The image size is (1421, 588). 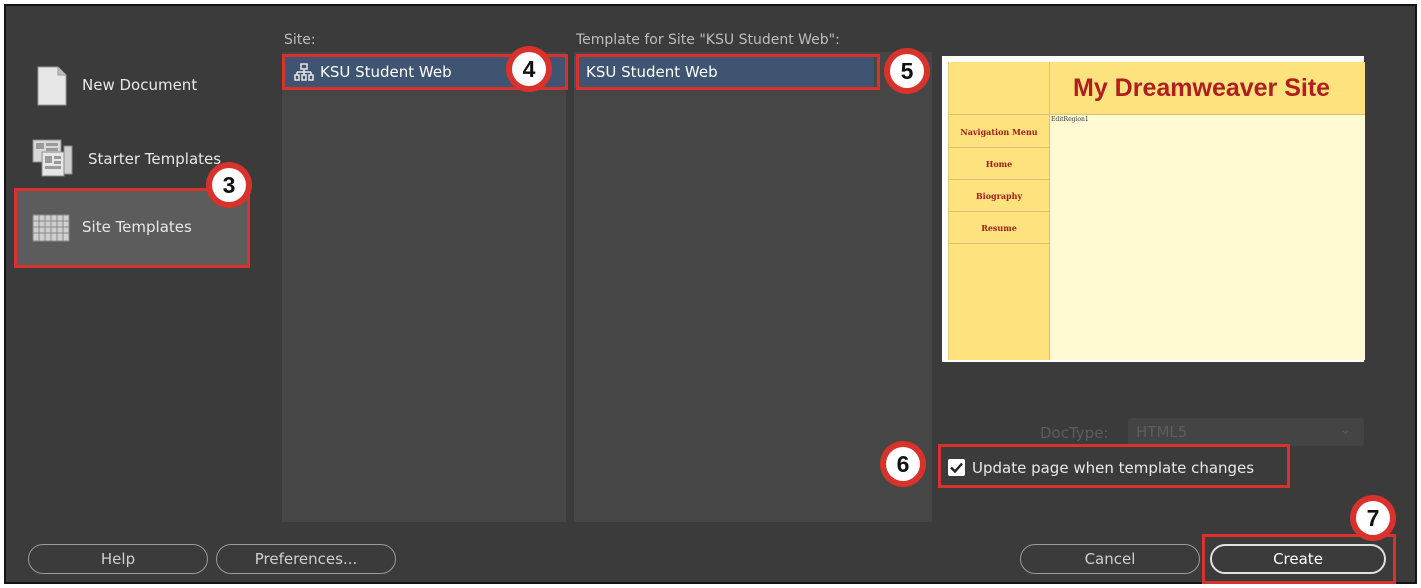 I want to click on callout-6: 6, so click(x=903, y=464).